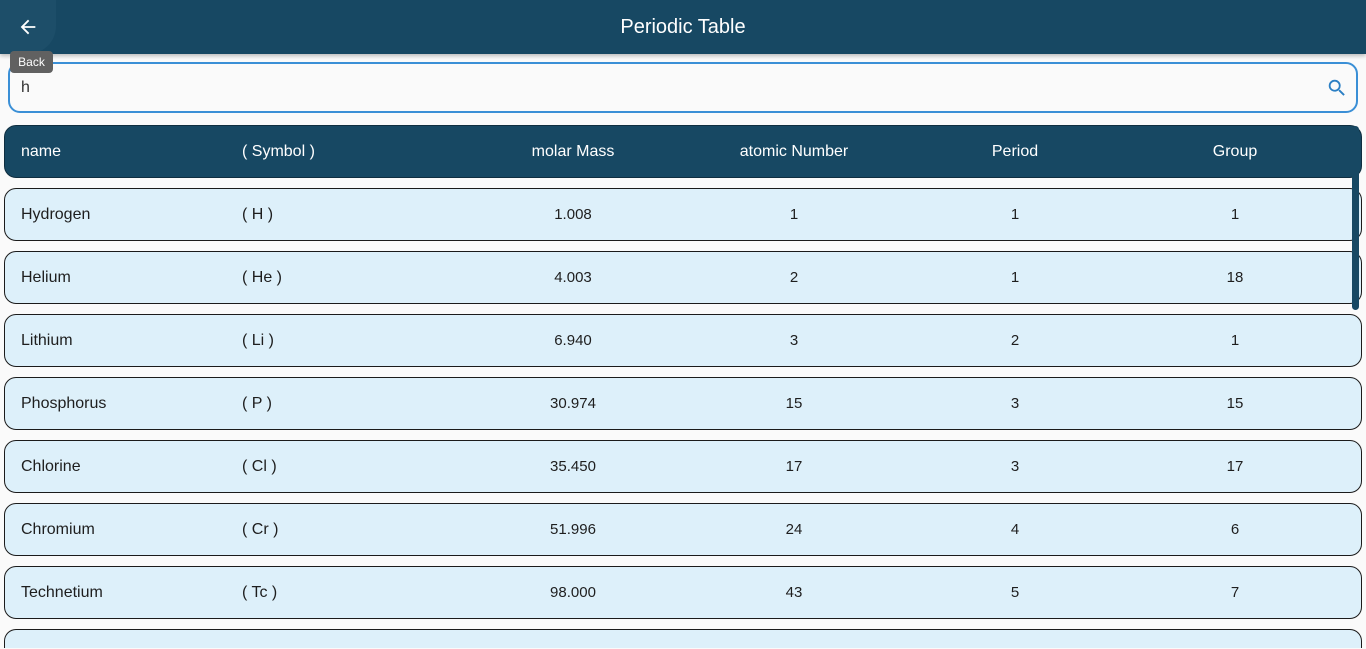 This screenshot has width=1366, height=649. What do you see at coordinates (1235, 466) in the screenshot?
I see `element-group: 17` at bounding box center [1235, 466].